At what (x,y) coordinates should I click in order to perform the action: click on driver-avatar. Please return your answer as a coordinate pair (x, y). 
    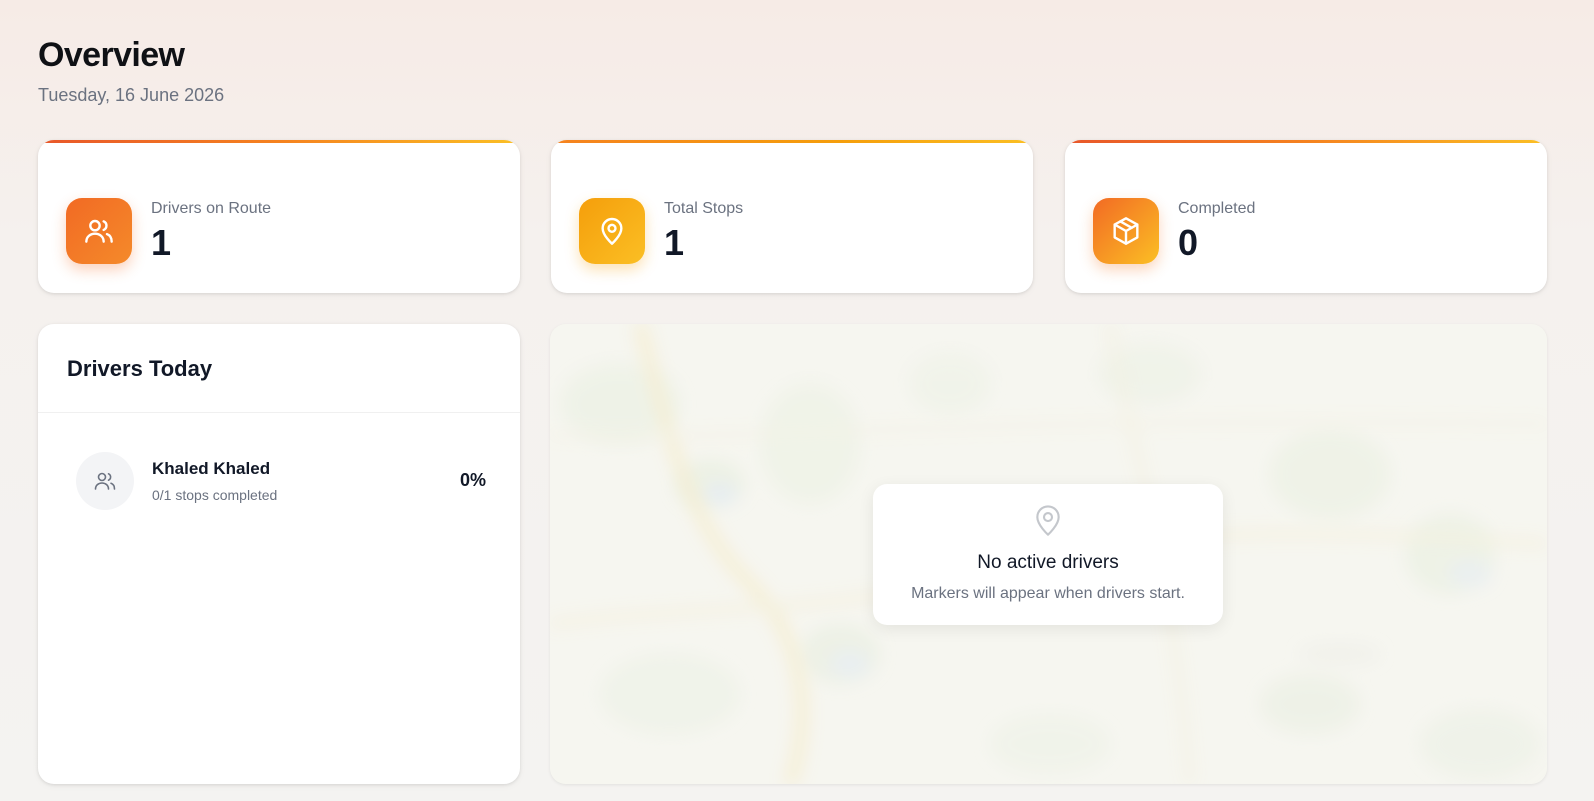
    Looking at the image, I should click on (105, 481).